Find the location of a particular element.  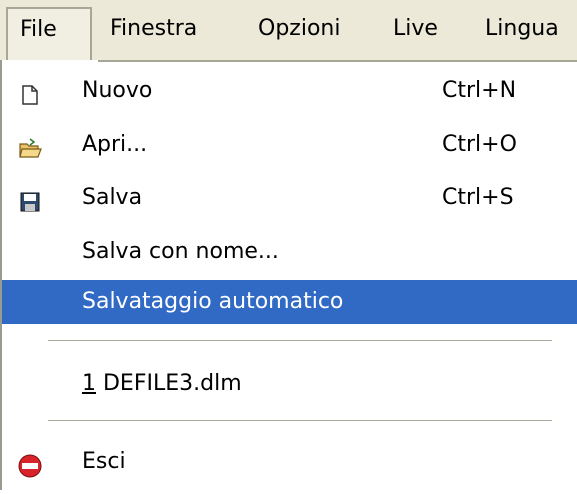

menu-live: Live is located at coordinates (415, 29).